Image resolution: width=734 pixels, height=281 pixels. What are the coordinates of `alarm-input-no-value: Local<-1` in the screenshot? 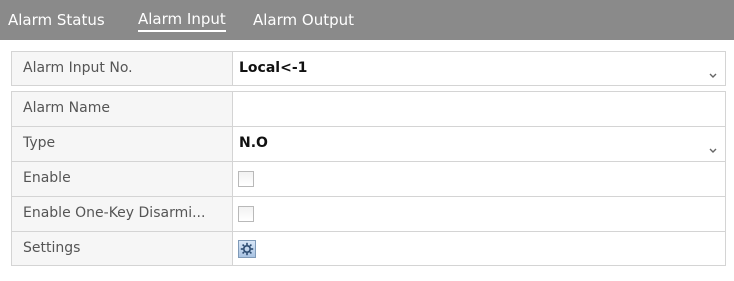 It's located at (273, 68).